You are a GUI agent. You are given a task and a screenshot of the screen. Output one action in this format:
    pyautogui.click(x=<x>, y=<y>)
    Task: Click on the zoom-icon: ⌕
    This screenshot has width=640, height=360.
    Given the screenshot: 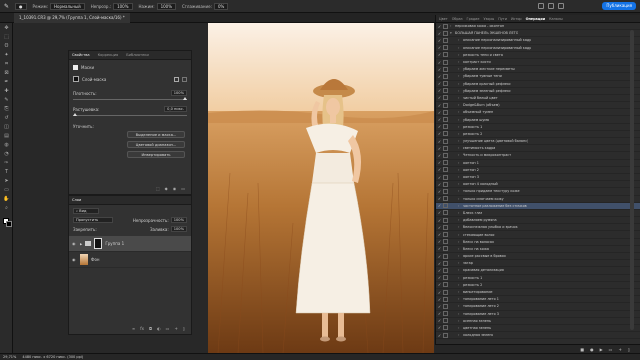 What is the action you would take?
    pyautogui.click(x=6, y=207)
    